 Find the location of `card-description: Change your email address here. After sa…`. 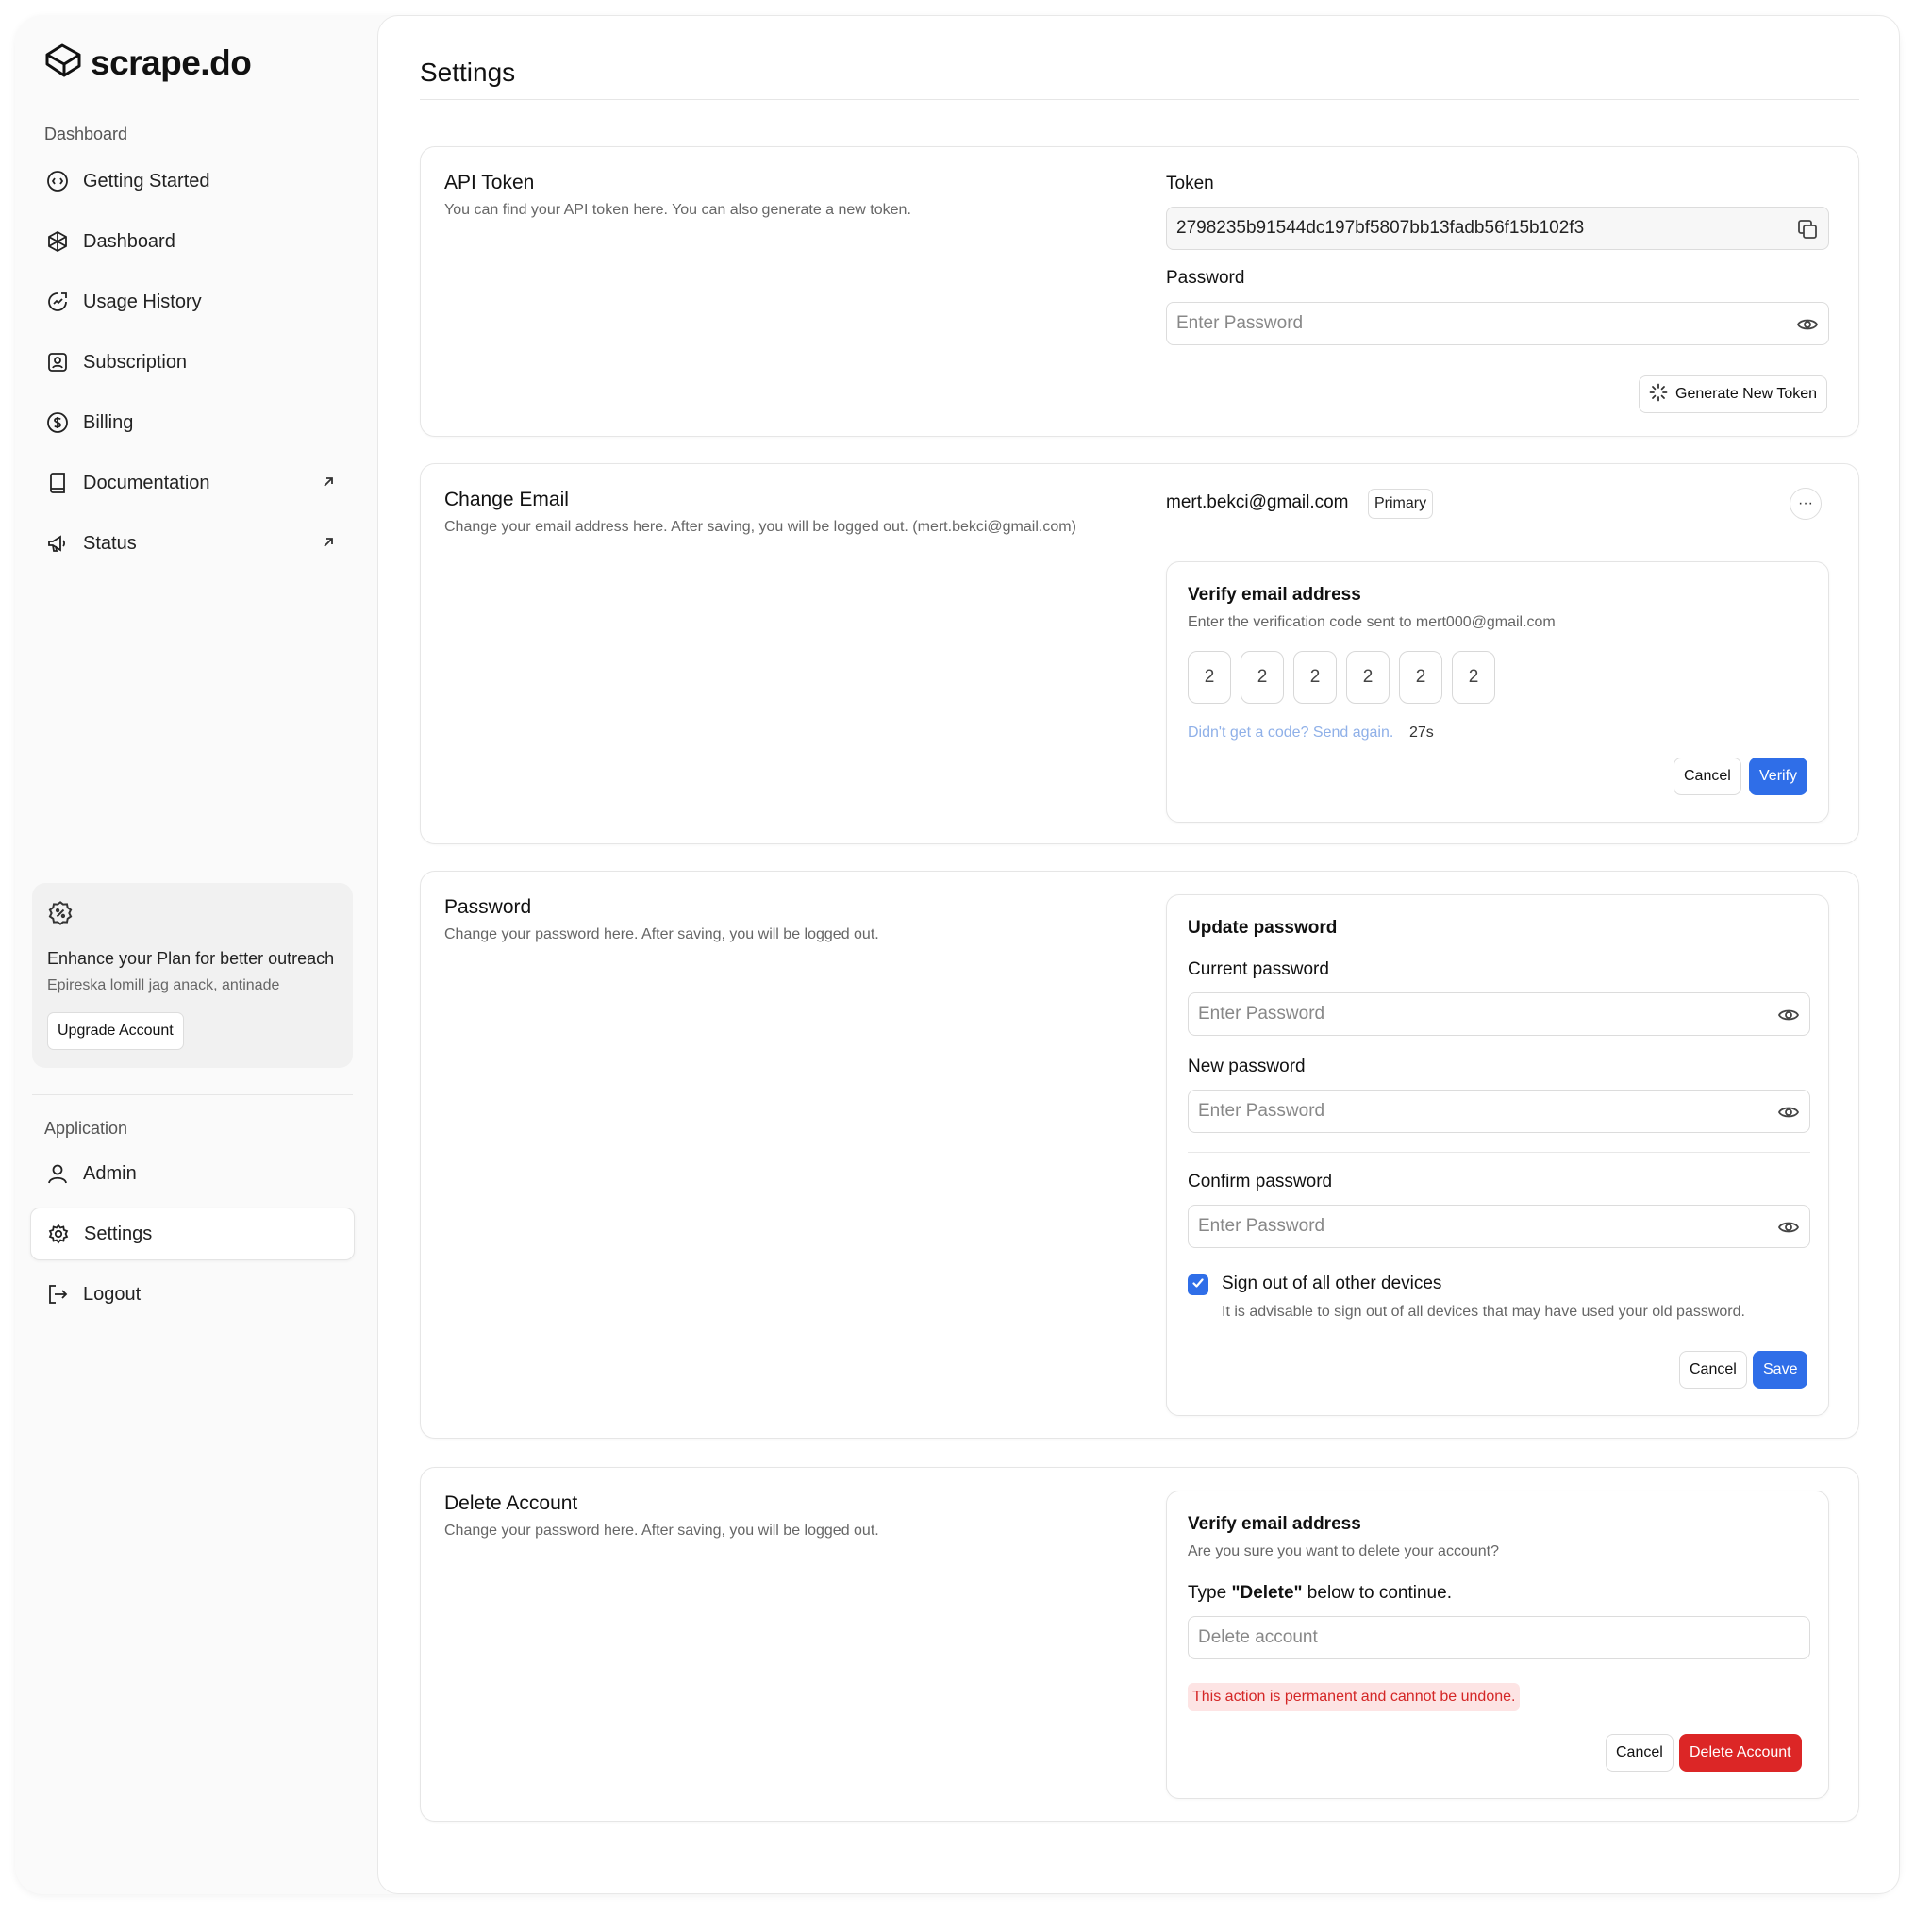

card-description: Change your email address here. After sa… is located at coordinates (760, 527).